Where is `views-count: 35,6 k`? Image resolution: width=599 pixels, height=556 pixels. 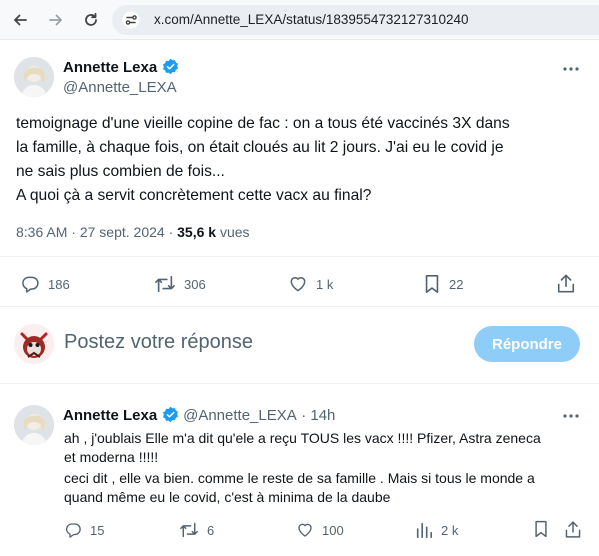 views-count: 35,6 k is located at coordinates (197, 232).